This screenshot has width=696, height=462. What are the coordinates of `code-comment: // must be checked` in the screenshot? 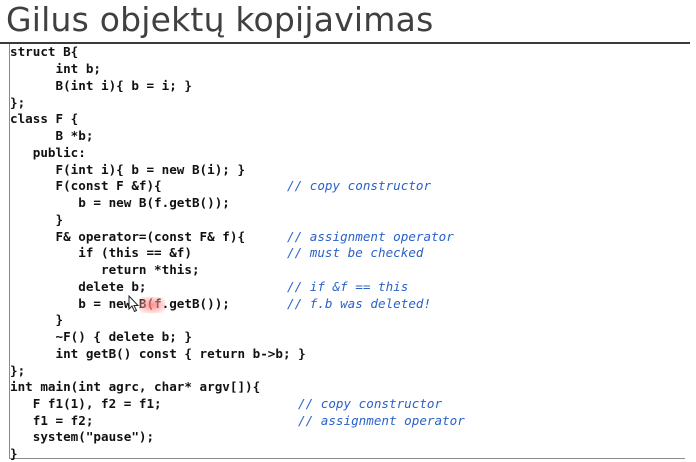 It's located at (355, 252).